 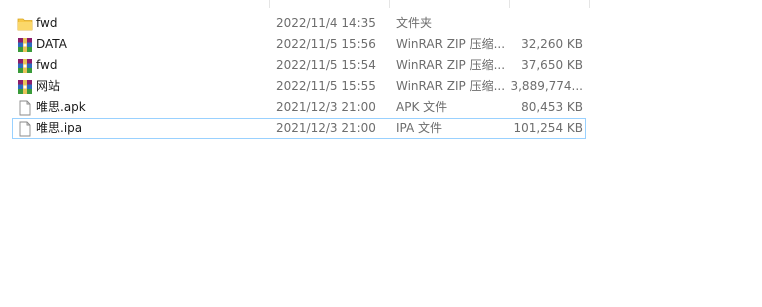 What do you see at coordinates (59, 128) in the screenshot?
I see `file-name: 唯思.ipa` at bounding box center [59, 128].